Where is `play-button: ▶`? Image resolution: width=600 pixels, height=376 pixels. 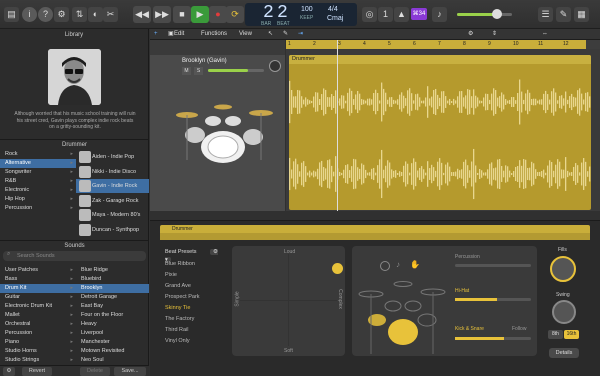 play-button: ▶ is located at coordinates (200, 14).